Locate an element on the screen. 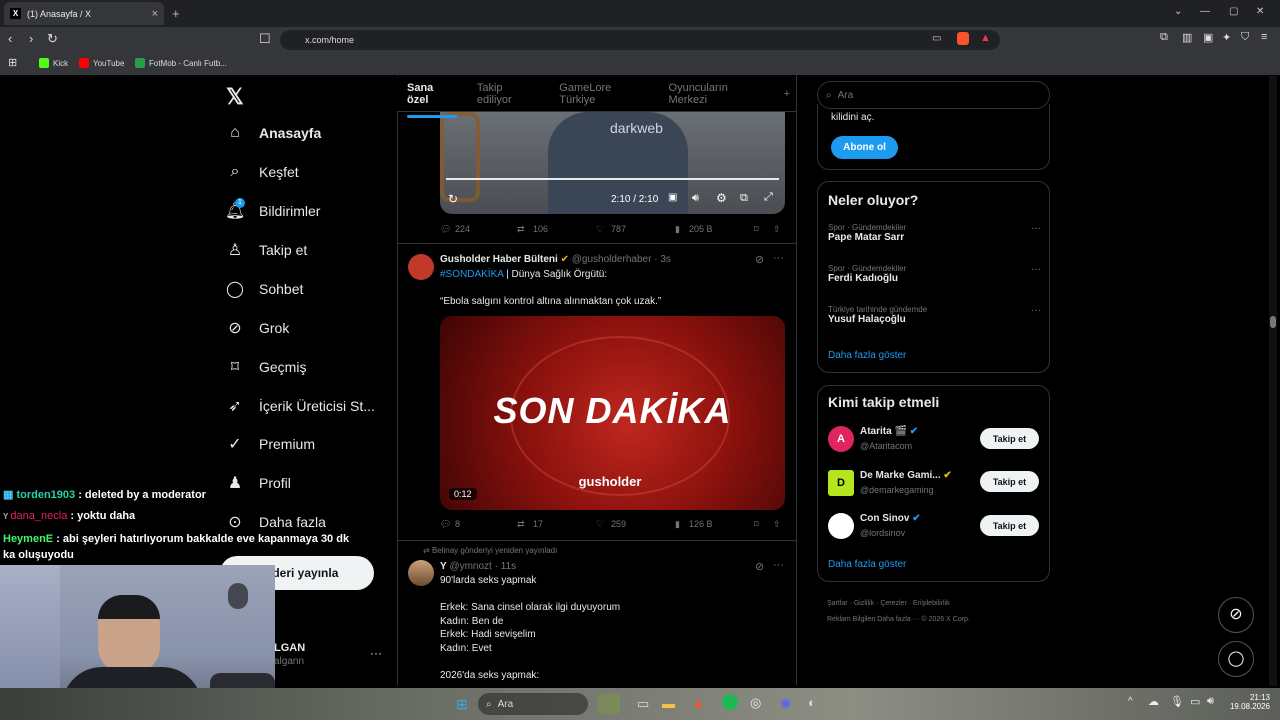  sidebar-item-premium: ✓ Premium is located at coordinates (270, 444).